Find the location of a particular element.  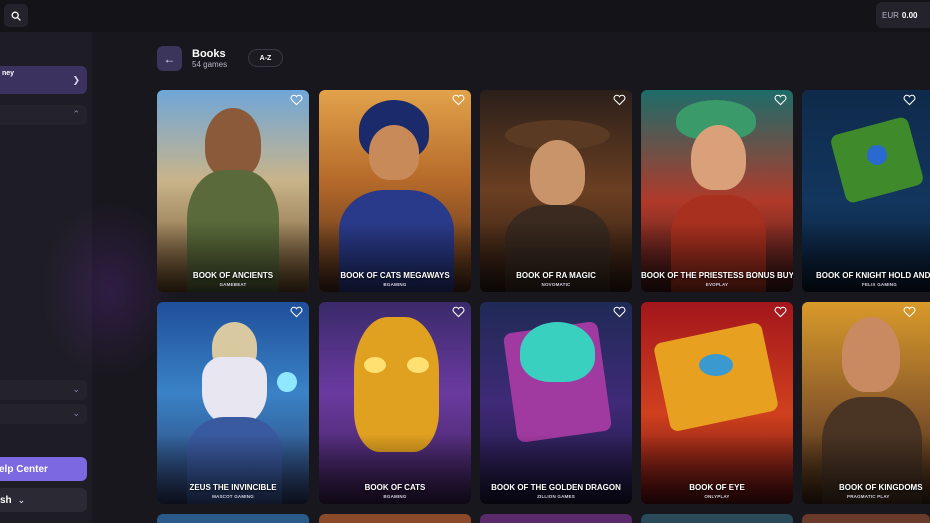

game-card: BOOK OF CATS BGAMING is located at coordinates (395, 403).